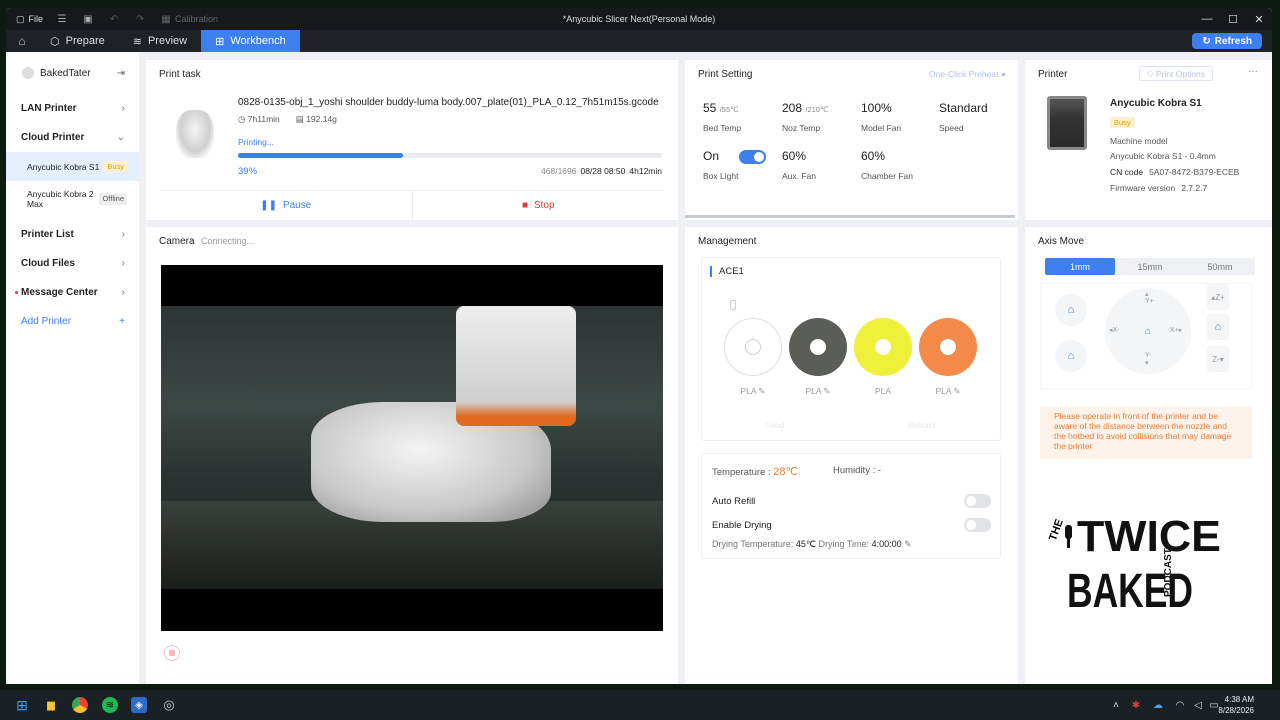 The height and width of the screenshot is (720, 1280). Describe the element at coordinates (1218, 327) in the screenshot. I see `home-z-icon: ⌂` at that location.